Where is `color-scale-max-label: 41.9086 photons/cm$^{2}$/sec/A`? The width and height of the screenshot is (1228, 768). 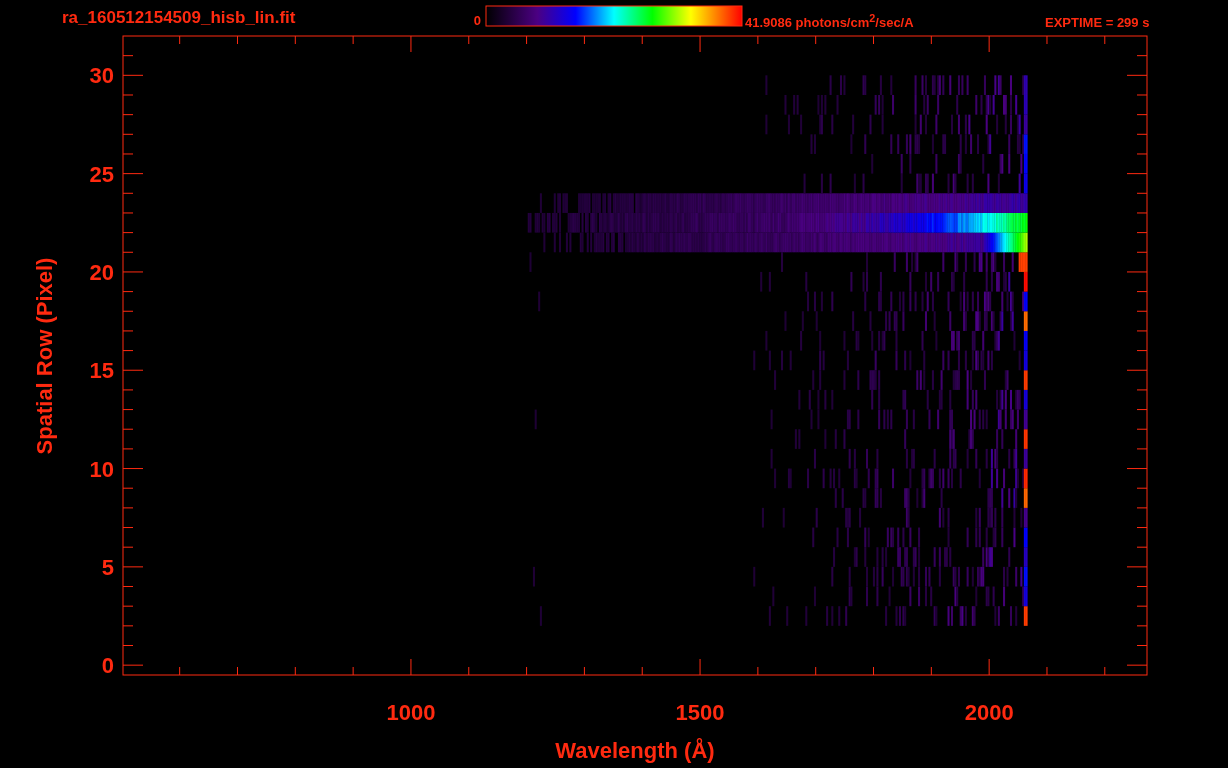 color-scale-max-label: 41.9086 photons/cm$^{2}$/sec/A is located at coordinates (829, 21).